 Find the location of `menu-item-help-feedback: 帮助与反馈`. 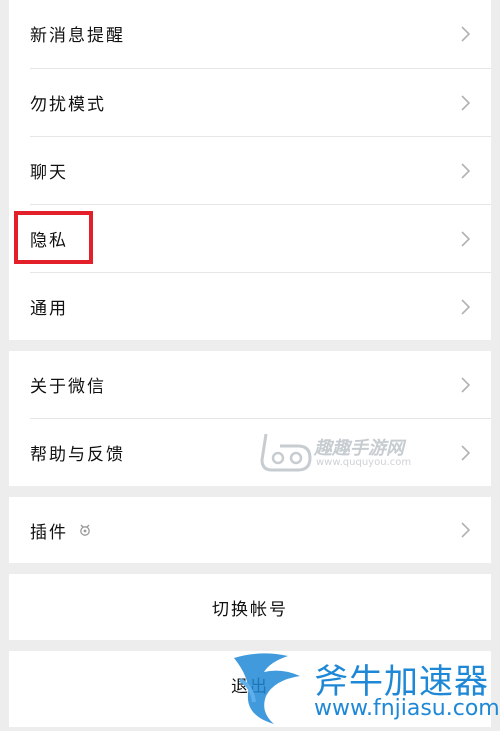

menu-item-help-feedback: 帮助与反馈 is located at coordinates (250, 452).